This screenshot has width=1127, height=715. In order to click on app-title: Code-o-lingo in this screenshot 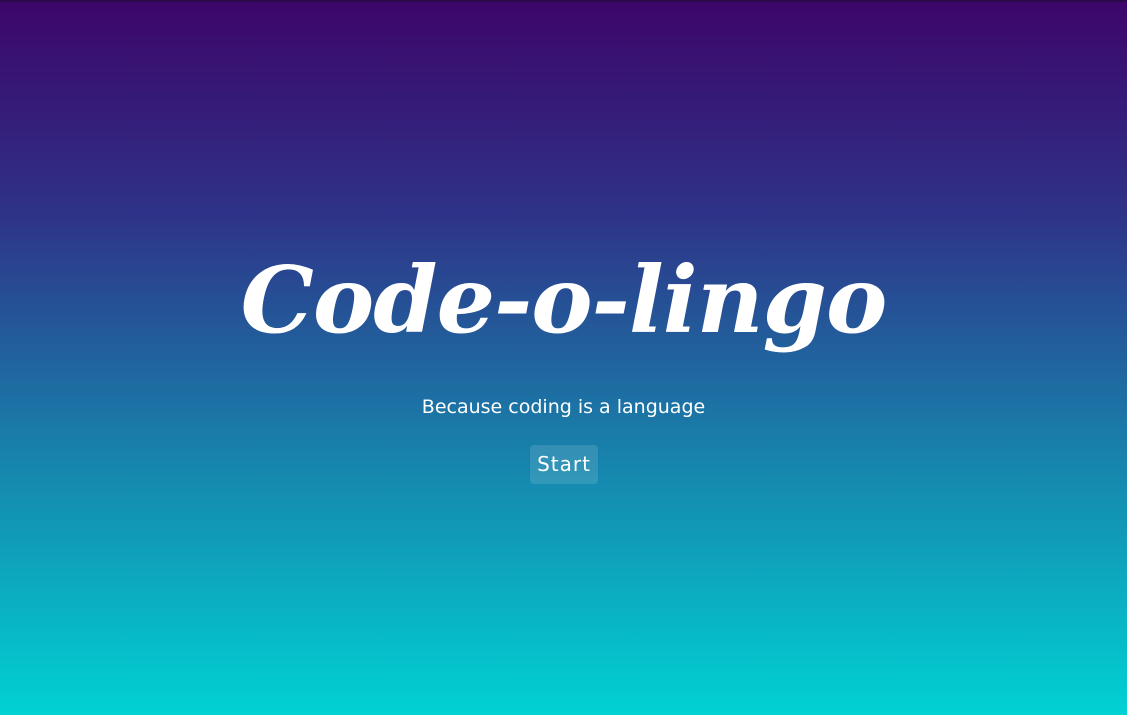, I will do `click(564, 300)`.